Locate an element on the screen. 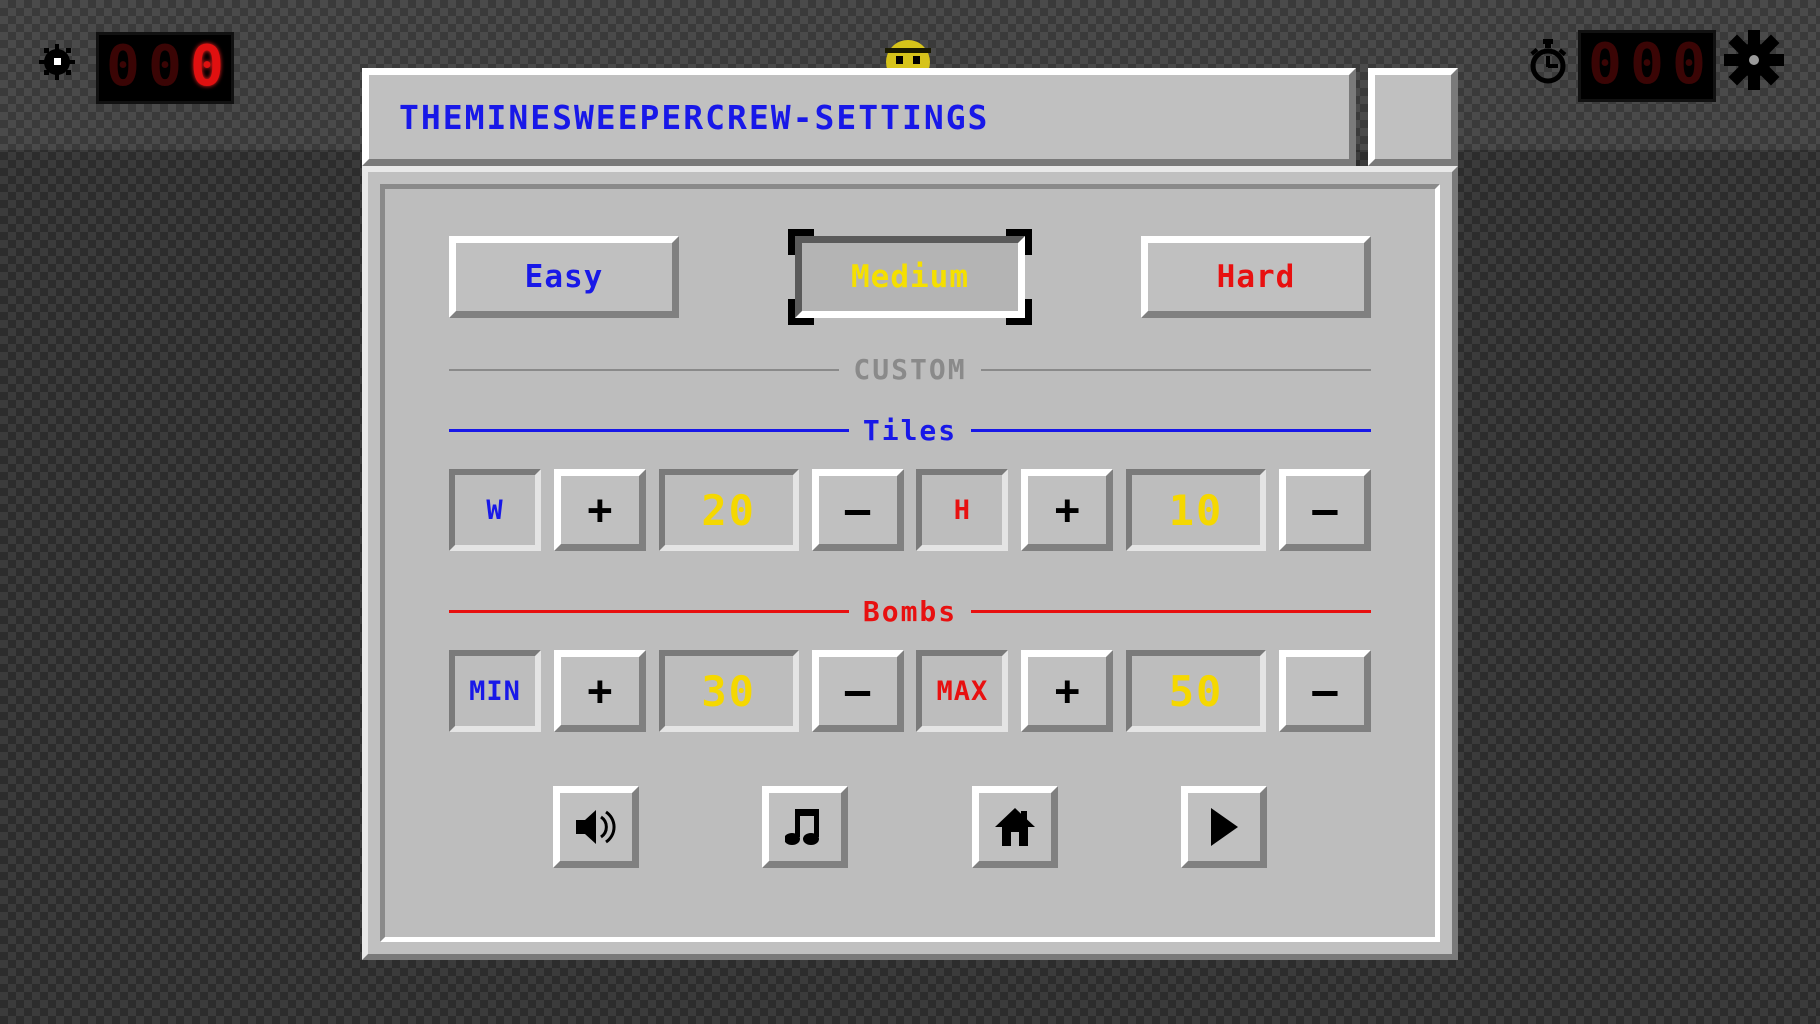 The image size is (1820, 1024). close-button is located at coordinates (1413, 117).